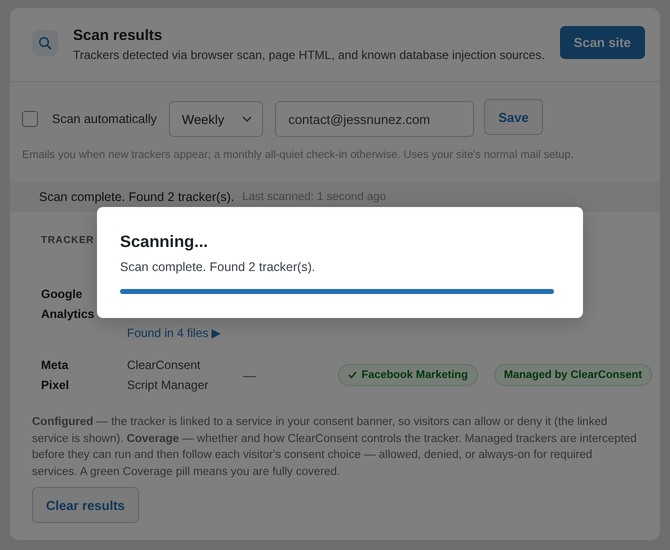 Image resolution: width=670 pixels, height=550 pixels. What do you see at coordinates (250, 375) in the screenshot?
I see `empty-value: —` at bounding box center [250, 375].